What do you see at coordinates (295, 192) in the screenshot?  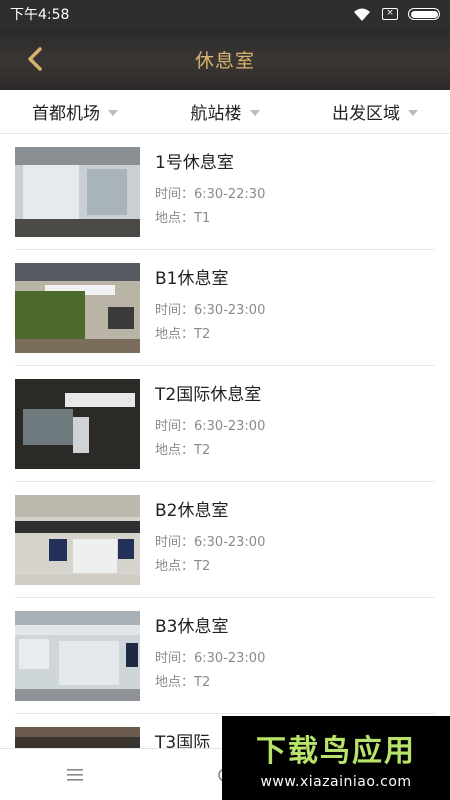 I see `lounge-info: 1号休息室 时间：6:30-22:30 地点：T1` at bounding box center [295, 192].